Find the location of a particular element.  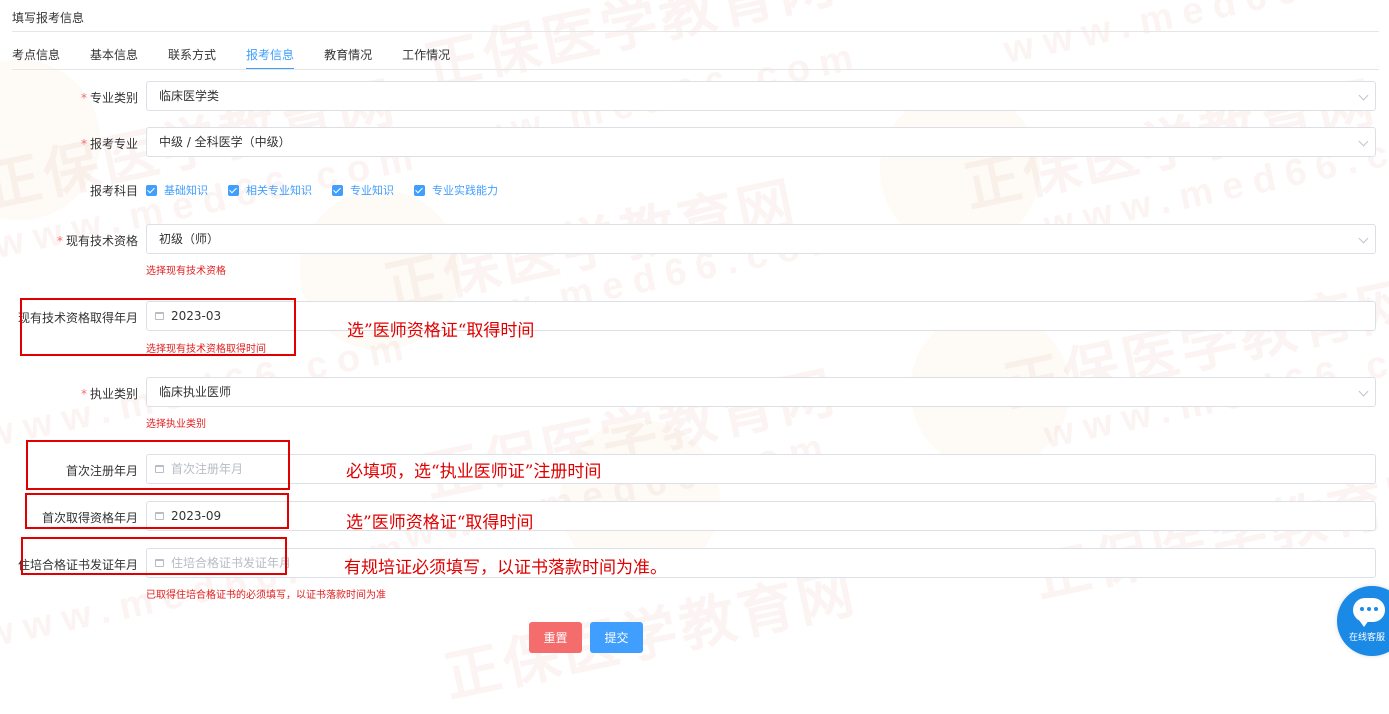

tab-bar: 考点信息 基本信息 联系方式 报考信息 教育情况 工作情况 is located at coordinates (246, 58).